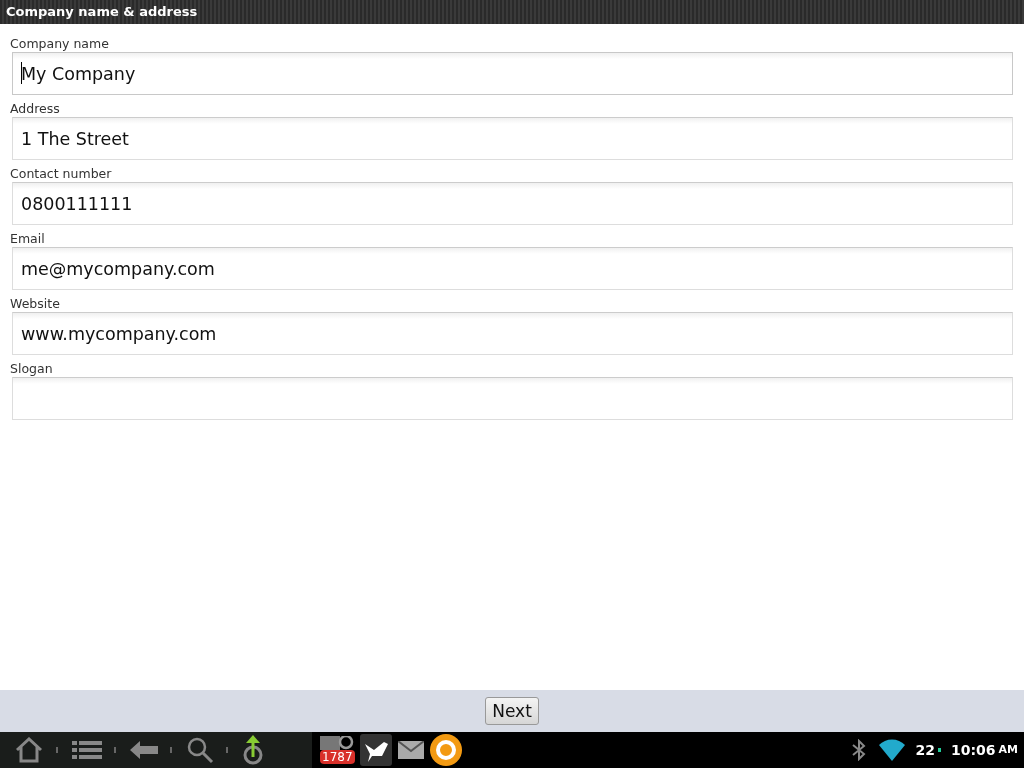  What do you see at coordinates (446, 750) in the screenshot?
I see `ring-app-icon` at bounding box center [446, 750].